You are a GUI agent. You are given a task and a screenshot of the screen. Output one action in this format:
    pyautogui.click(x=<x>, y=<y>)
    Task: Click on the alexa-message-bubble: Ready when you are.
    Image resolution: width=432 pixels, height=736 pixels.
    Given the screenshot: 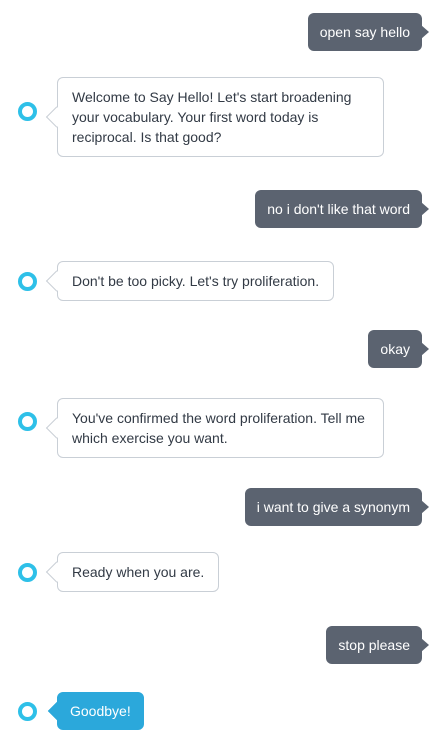 What is the action you would take?
    pyautogui.click(x=138, y=572)
    